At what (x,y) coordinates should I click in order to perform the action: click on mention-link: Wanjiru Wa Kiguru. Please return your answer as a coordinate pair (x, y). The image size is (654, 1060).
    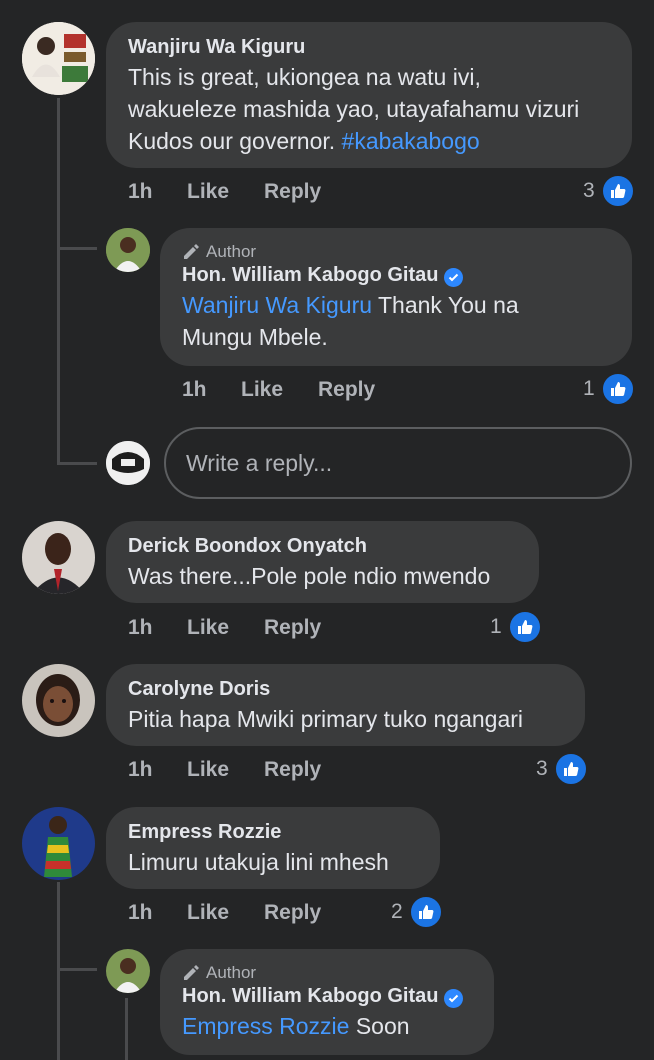
    Looking at the image, I should click on (277, 305).